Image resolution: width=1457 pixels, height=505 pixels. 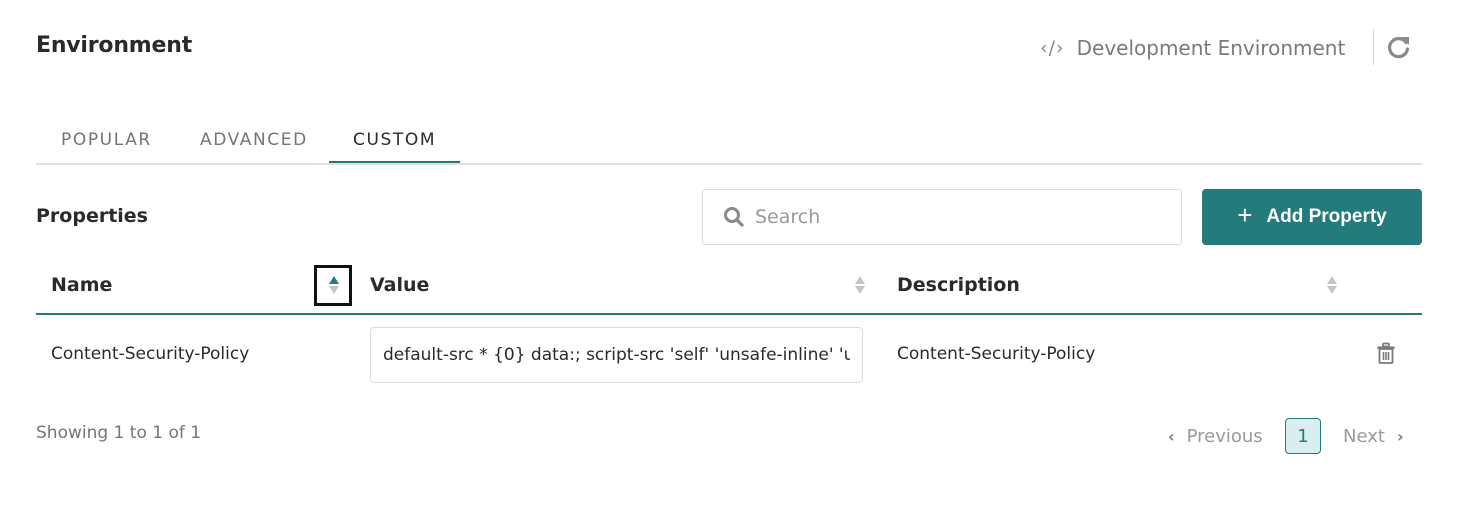 What do you see at coordinates (254, 140) in the screenshot?
I see `tab-advanced: ADVANCED` at bounding box center [254, 140].